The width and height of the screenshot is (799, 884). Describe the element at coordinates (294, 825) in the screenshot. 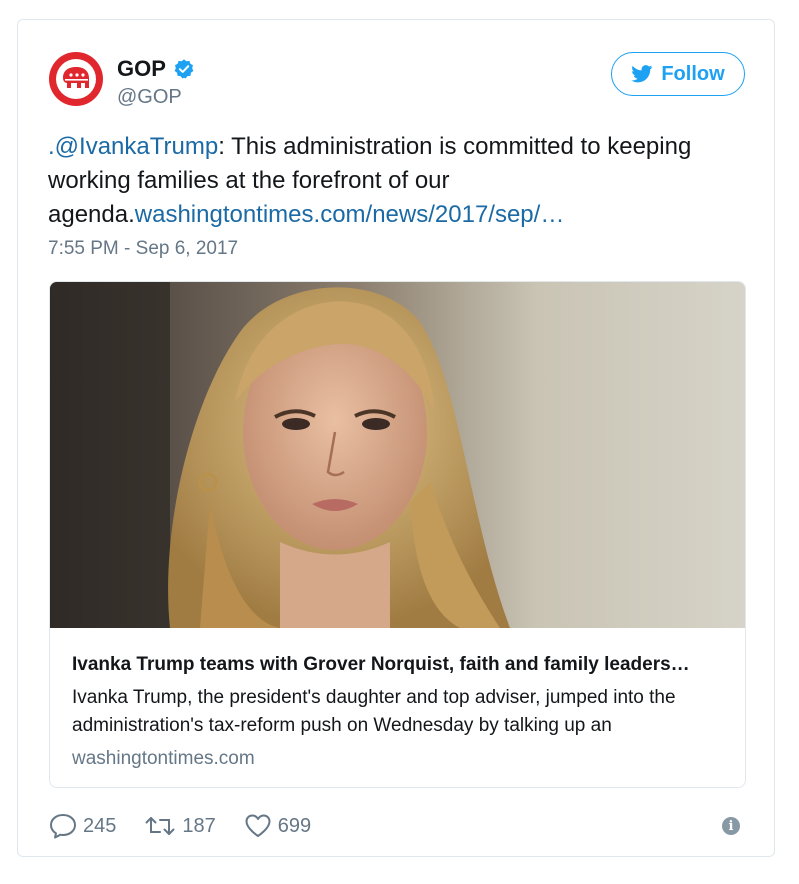

I see `like-count: 699` at that location.